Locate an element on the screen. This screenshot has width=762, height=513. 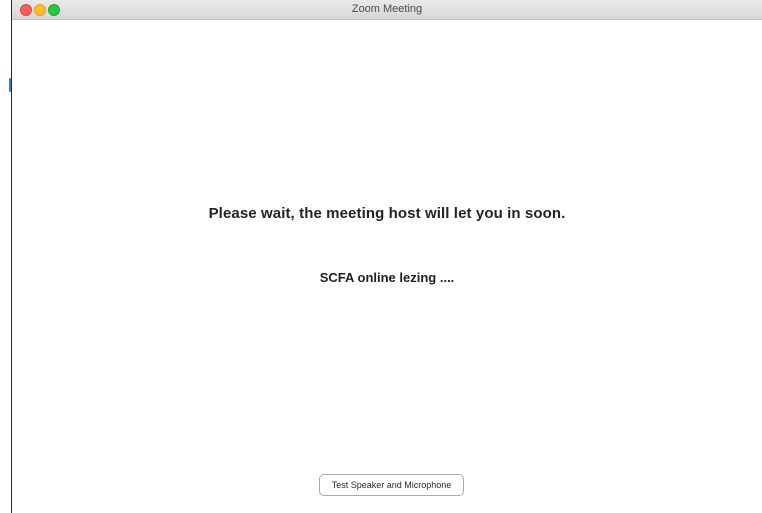
background-window-edge is located at coordinates (5, 256).